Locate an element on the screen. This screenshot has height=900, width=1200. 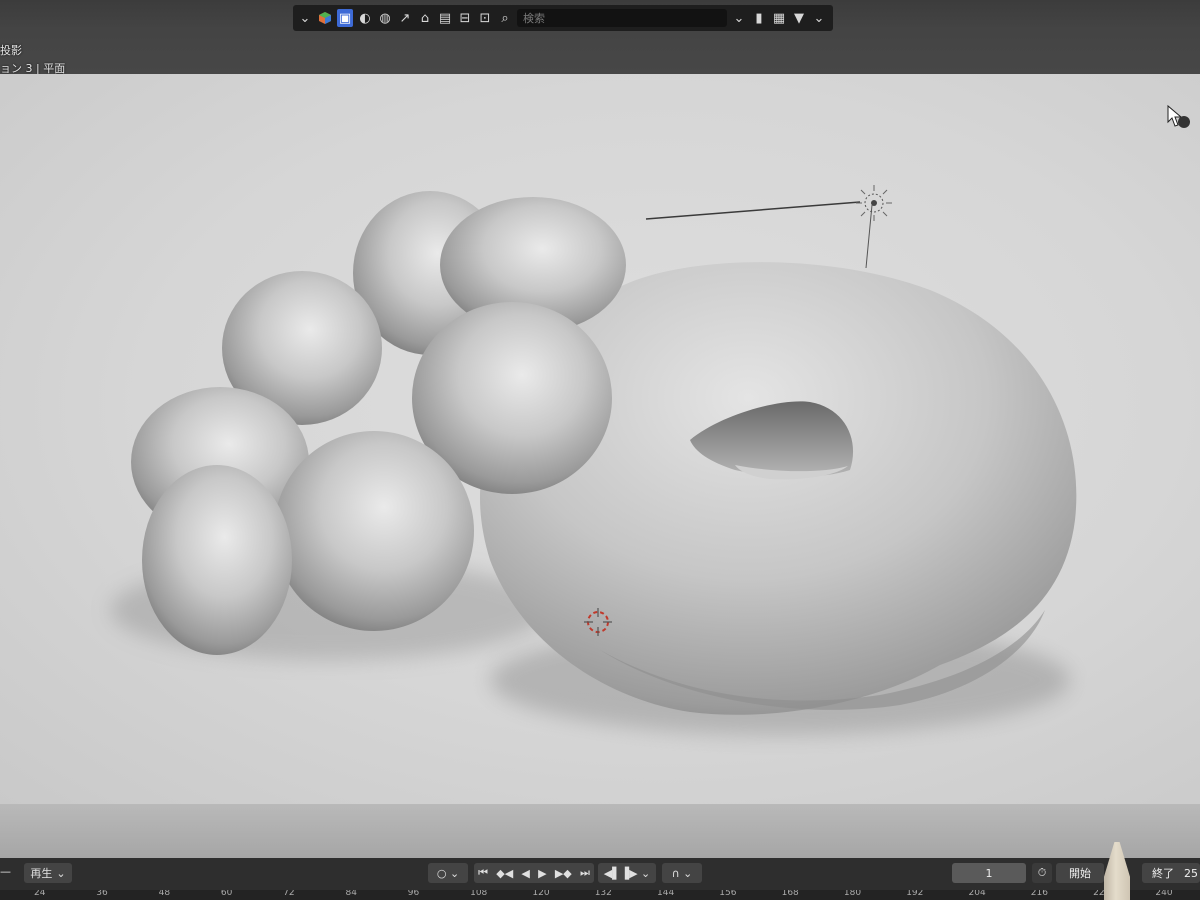
funnel-icon: ▼ is located at coordinates (799, 18).